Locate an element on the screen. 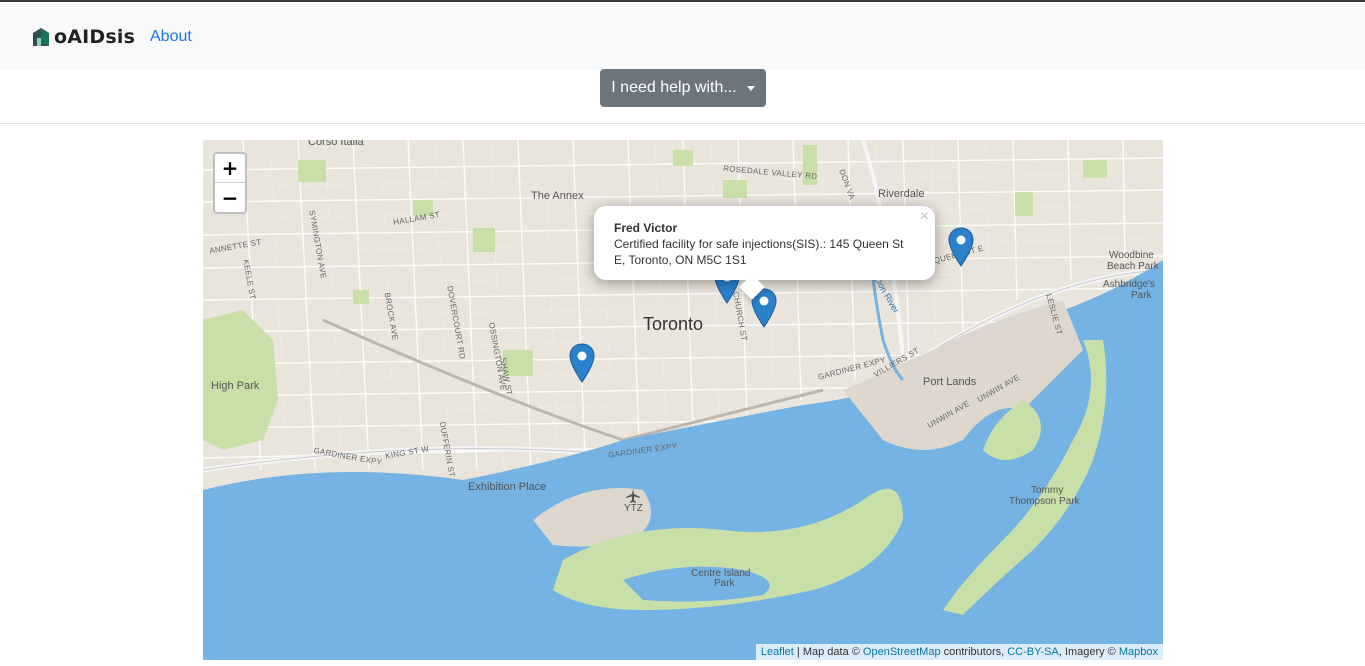  label-corso-italia: Corso Italia is located at coordinates (336, 144).